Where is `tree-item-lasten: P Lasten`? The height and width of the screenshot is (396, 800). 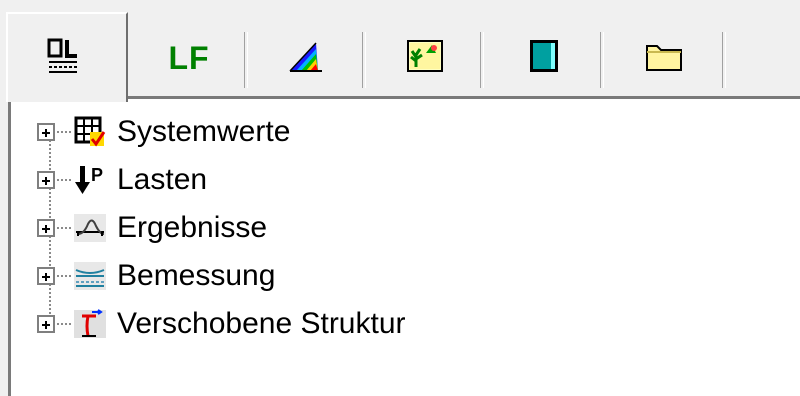 tree-item-lasten: P Lasten is located at coordinates (122, 180).